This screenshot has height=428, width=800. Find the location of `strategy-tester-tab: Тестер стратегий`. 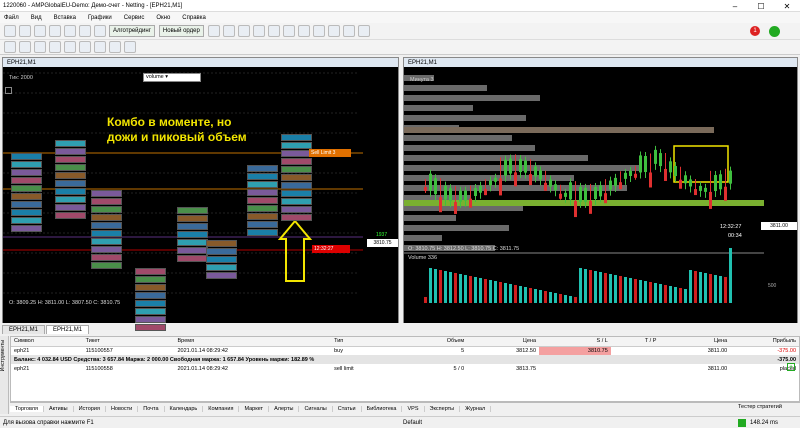

strategy-tester-tab: Тестер стратегий is located at coordinates (760, 407).